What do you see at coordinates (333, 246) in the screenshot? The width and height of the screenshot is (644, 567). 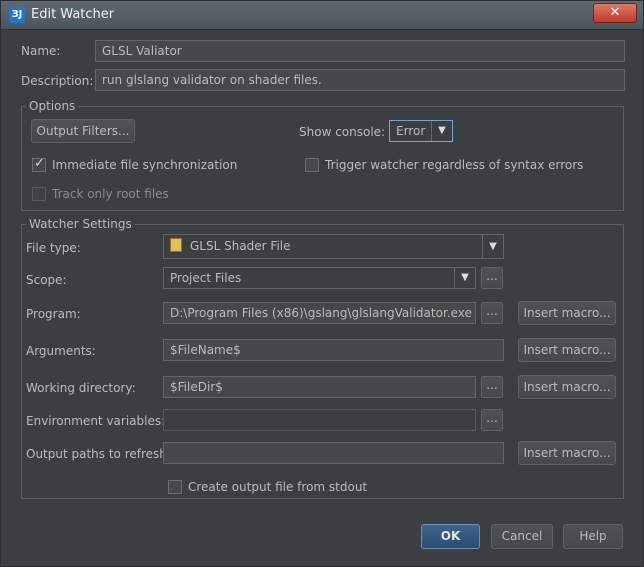 I see `file-type-select: GLSL Shader File ▼` at bounding box center [333, 246].